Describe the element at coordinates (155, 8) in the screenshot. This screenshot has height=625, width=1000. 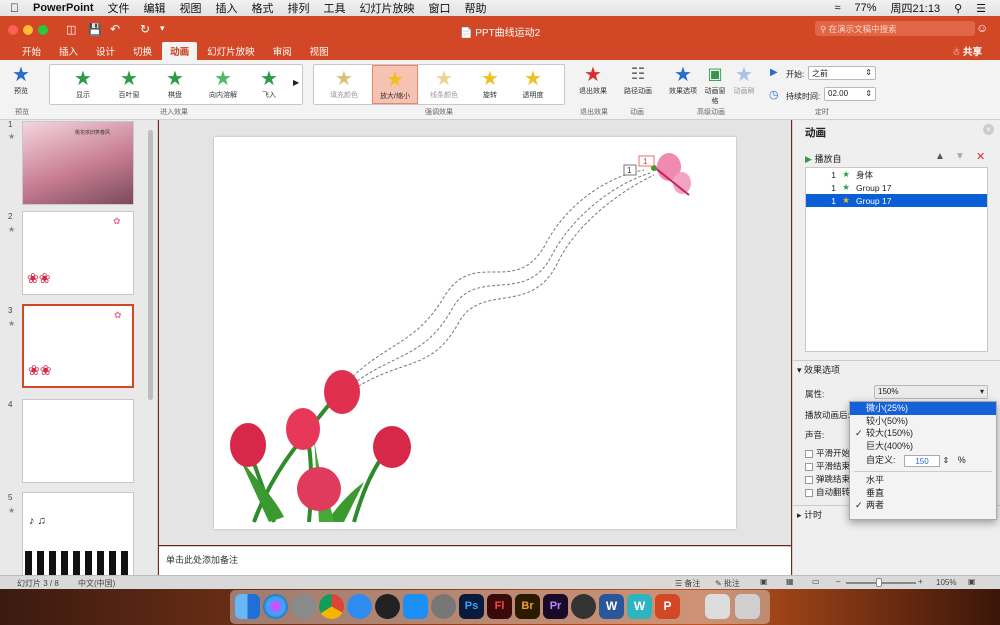
I see `menu-edit: 编辑` at that location.